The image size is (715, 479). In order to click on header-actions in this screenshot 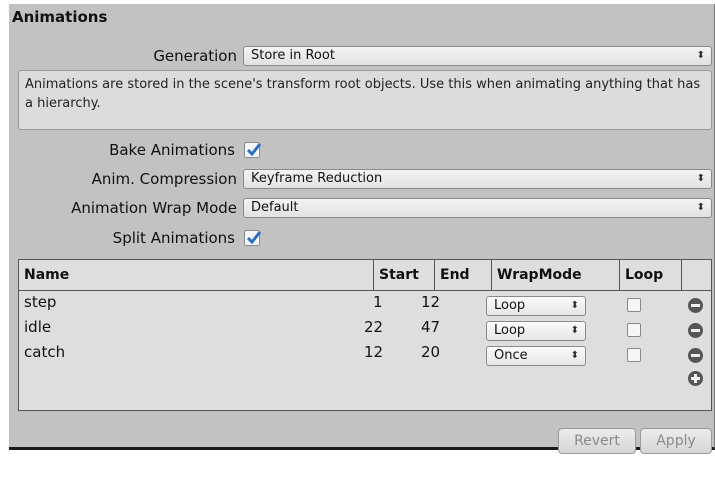, I will do `click(696, 275)`.